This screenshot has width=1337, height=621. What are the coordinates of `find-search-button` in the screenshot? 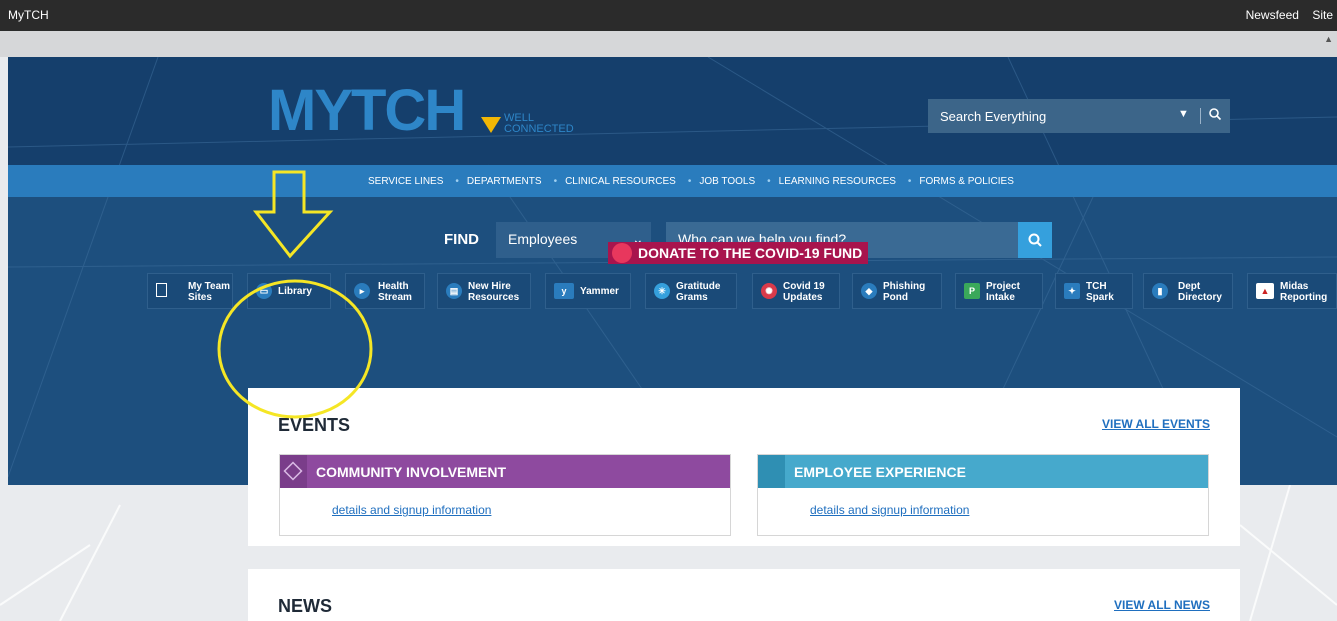 It's located at (1035, 240).